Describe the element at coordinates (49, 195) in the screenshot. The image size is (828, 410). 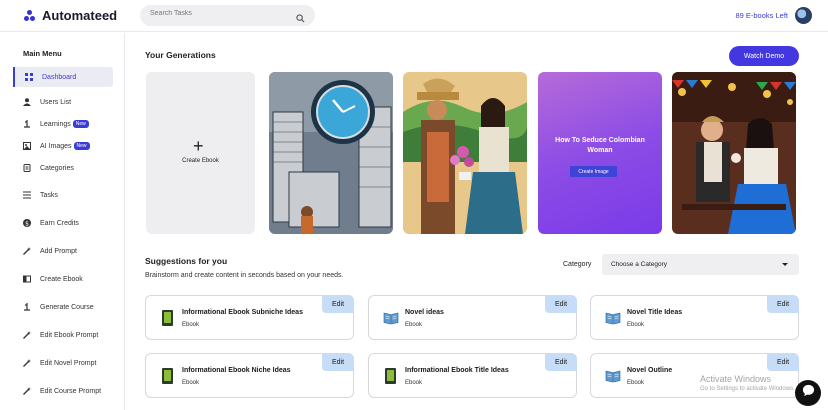
I see `sidebar-item-label: Tasks` at that location.